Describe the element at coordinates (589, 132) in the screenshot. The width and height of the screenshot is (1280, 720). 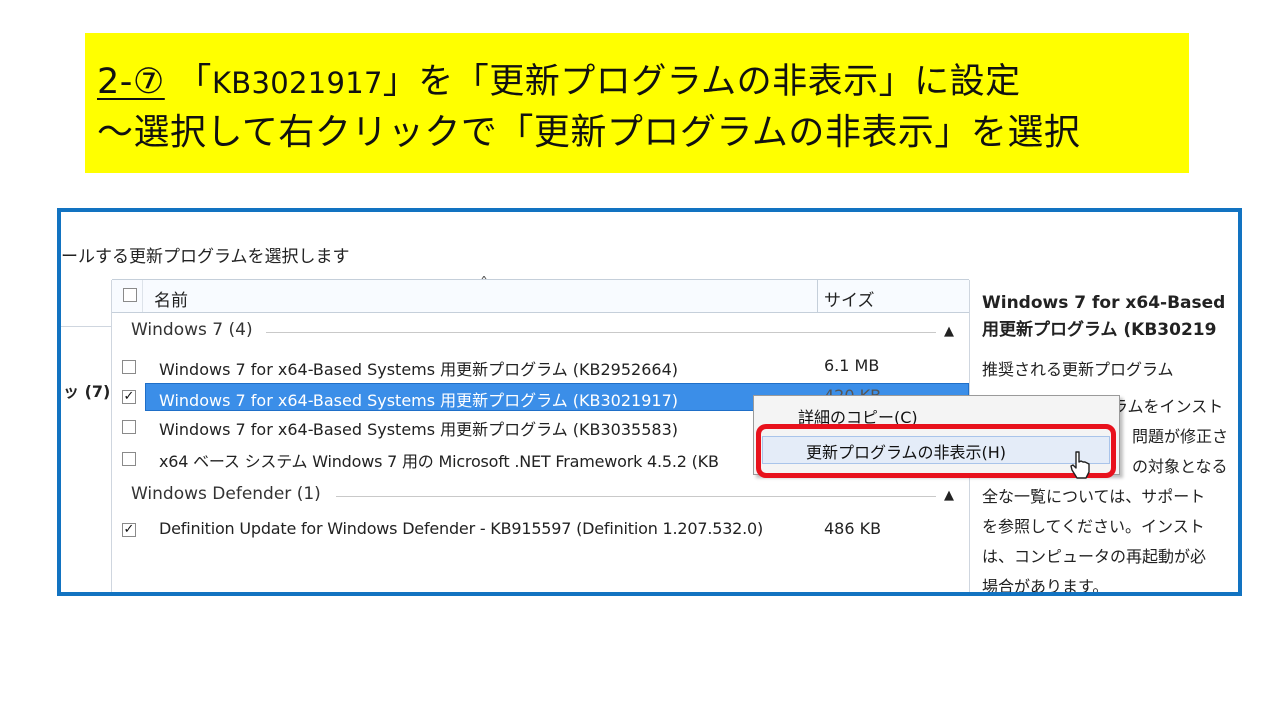
I see `title-line-2: ～選択して右クリックで「更新プログラムの非表示」を選択` at that location.